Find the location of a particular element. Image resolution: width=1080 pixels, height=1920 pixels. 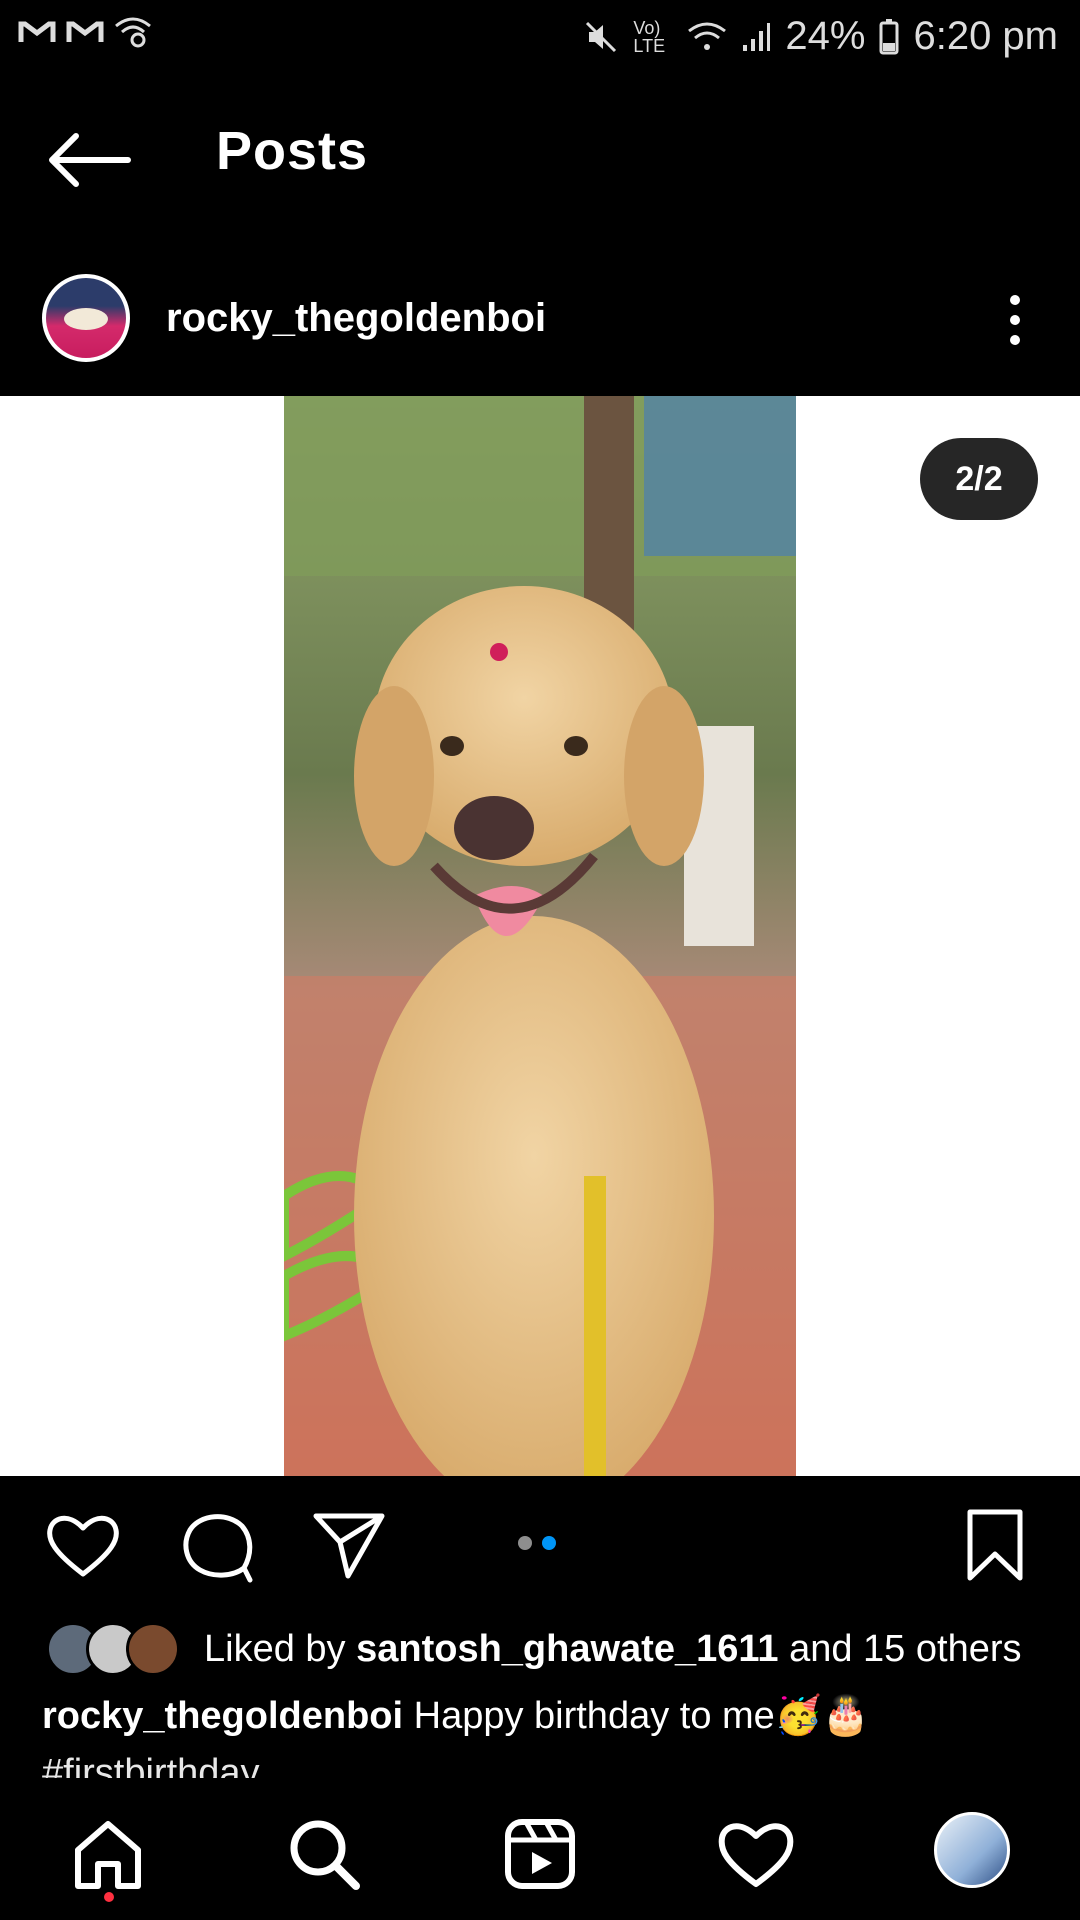

carousel-indicator is located at coordinates (537, 1543).